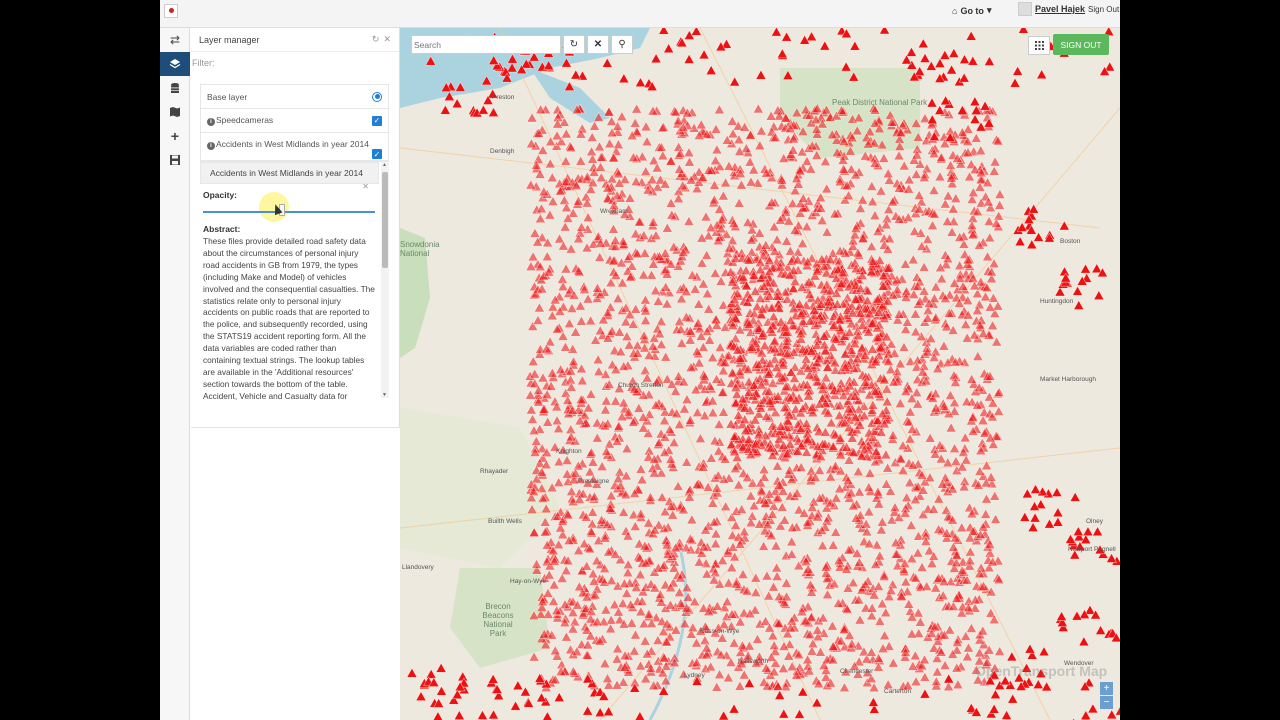 The image size is (1280, 720). Describe the element at coordinates (528, 581) in the screenshot. I see `map-label: Hay-on-Wye` at that location.